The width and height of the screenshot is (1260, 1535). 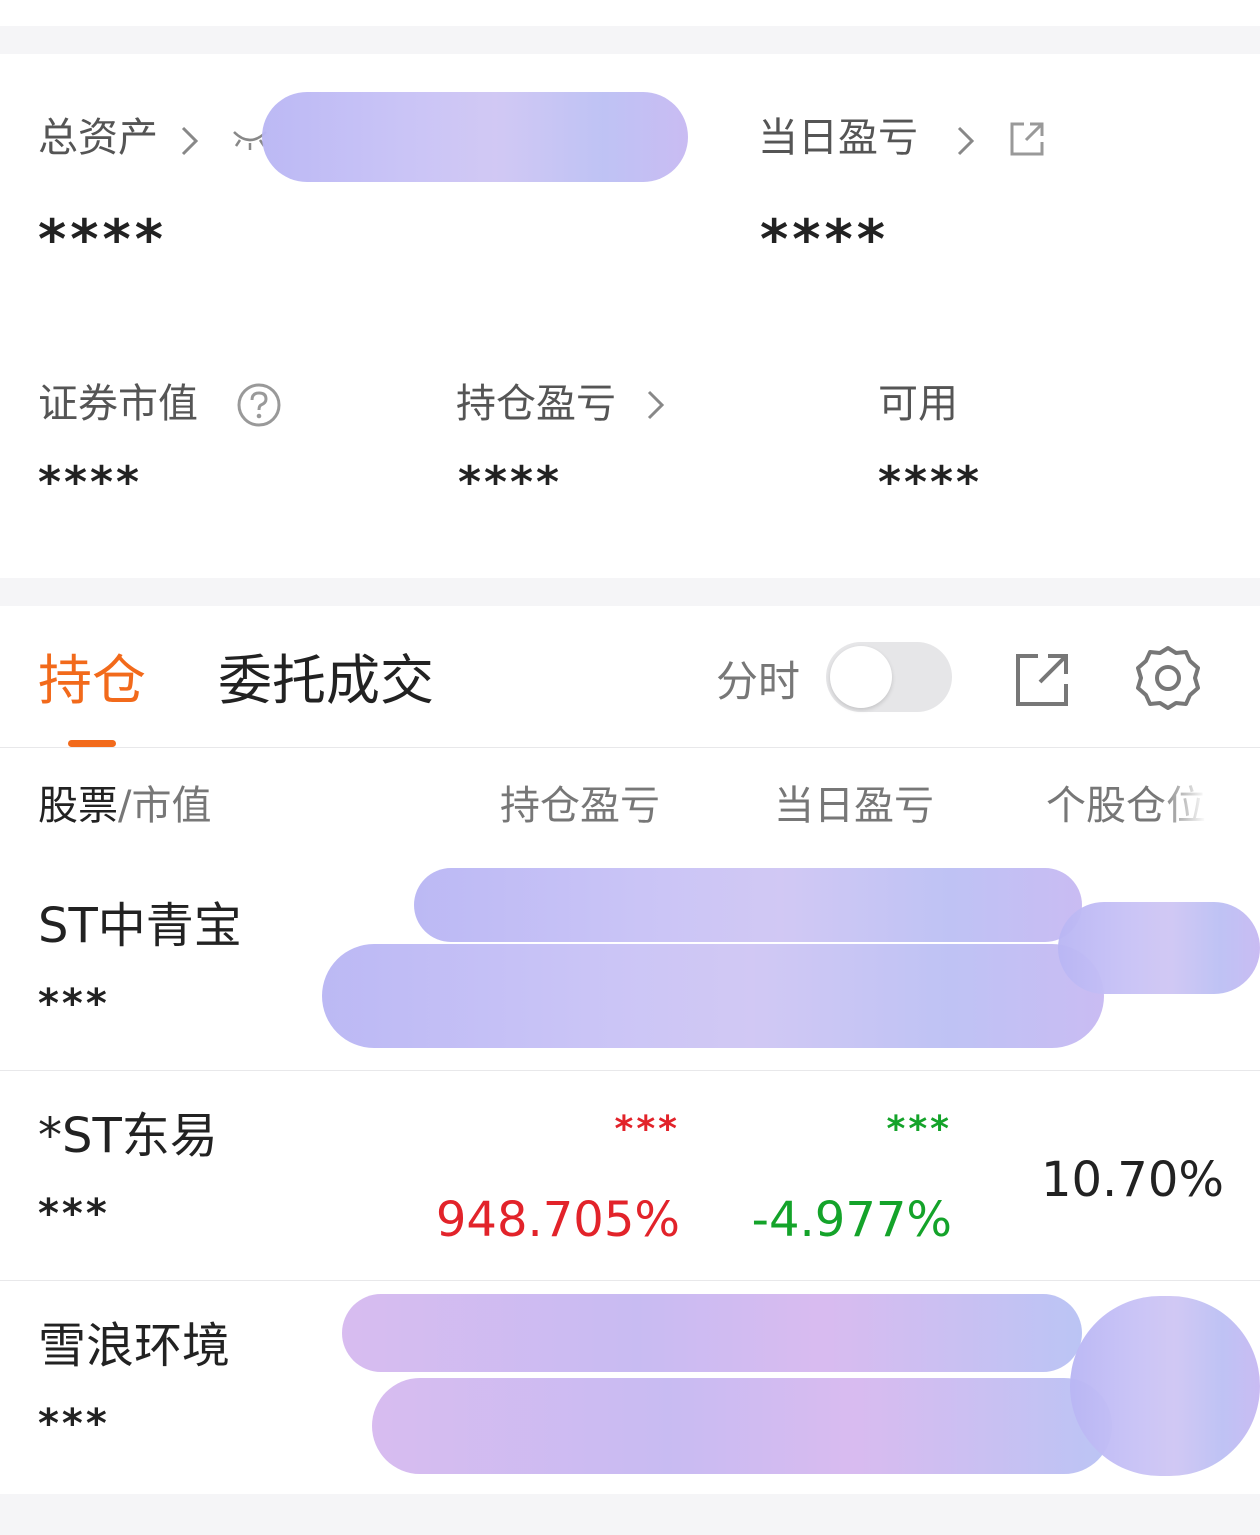 I want to click on gear-icon, so click(x=1168, y=678).